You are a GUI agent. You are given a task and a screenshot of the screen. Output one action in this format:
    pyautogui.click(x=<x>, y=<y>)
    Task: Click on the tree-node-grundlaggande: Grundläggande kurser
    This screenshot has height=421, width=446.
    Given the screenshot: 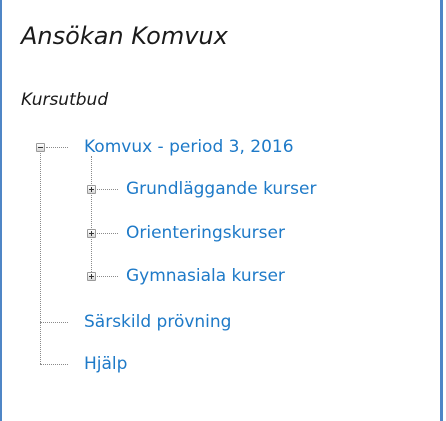 What is the action you would take?
    pyautogui.click(x=221, y=189)
    